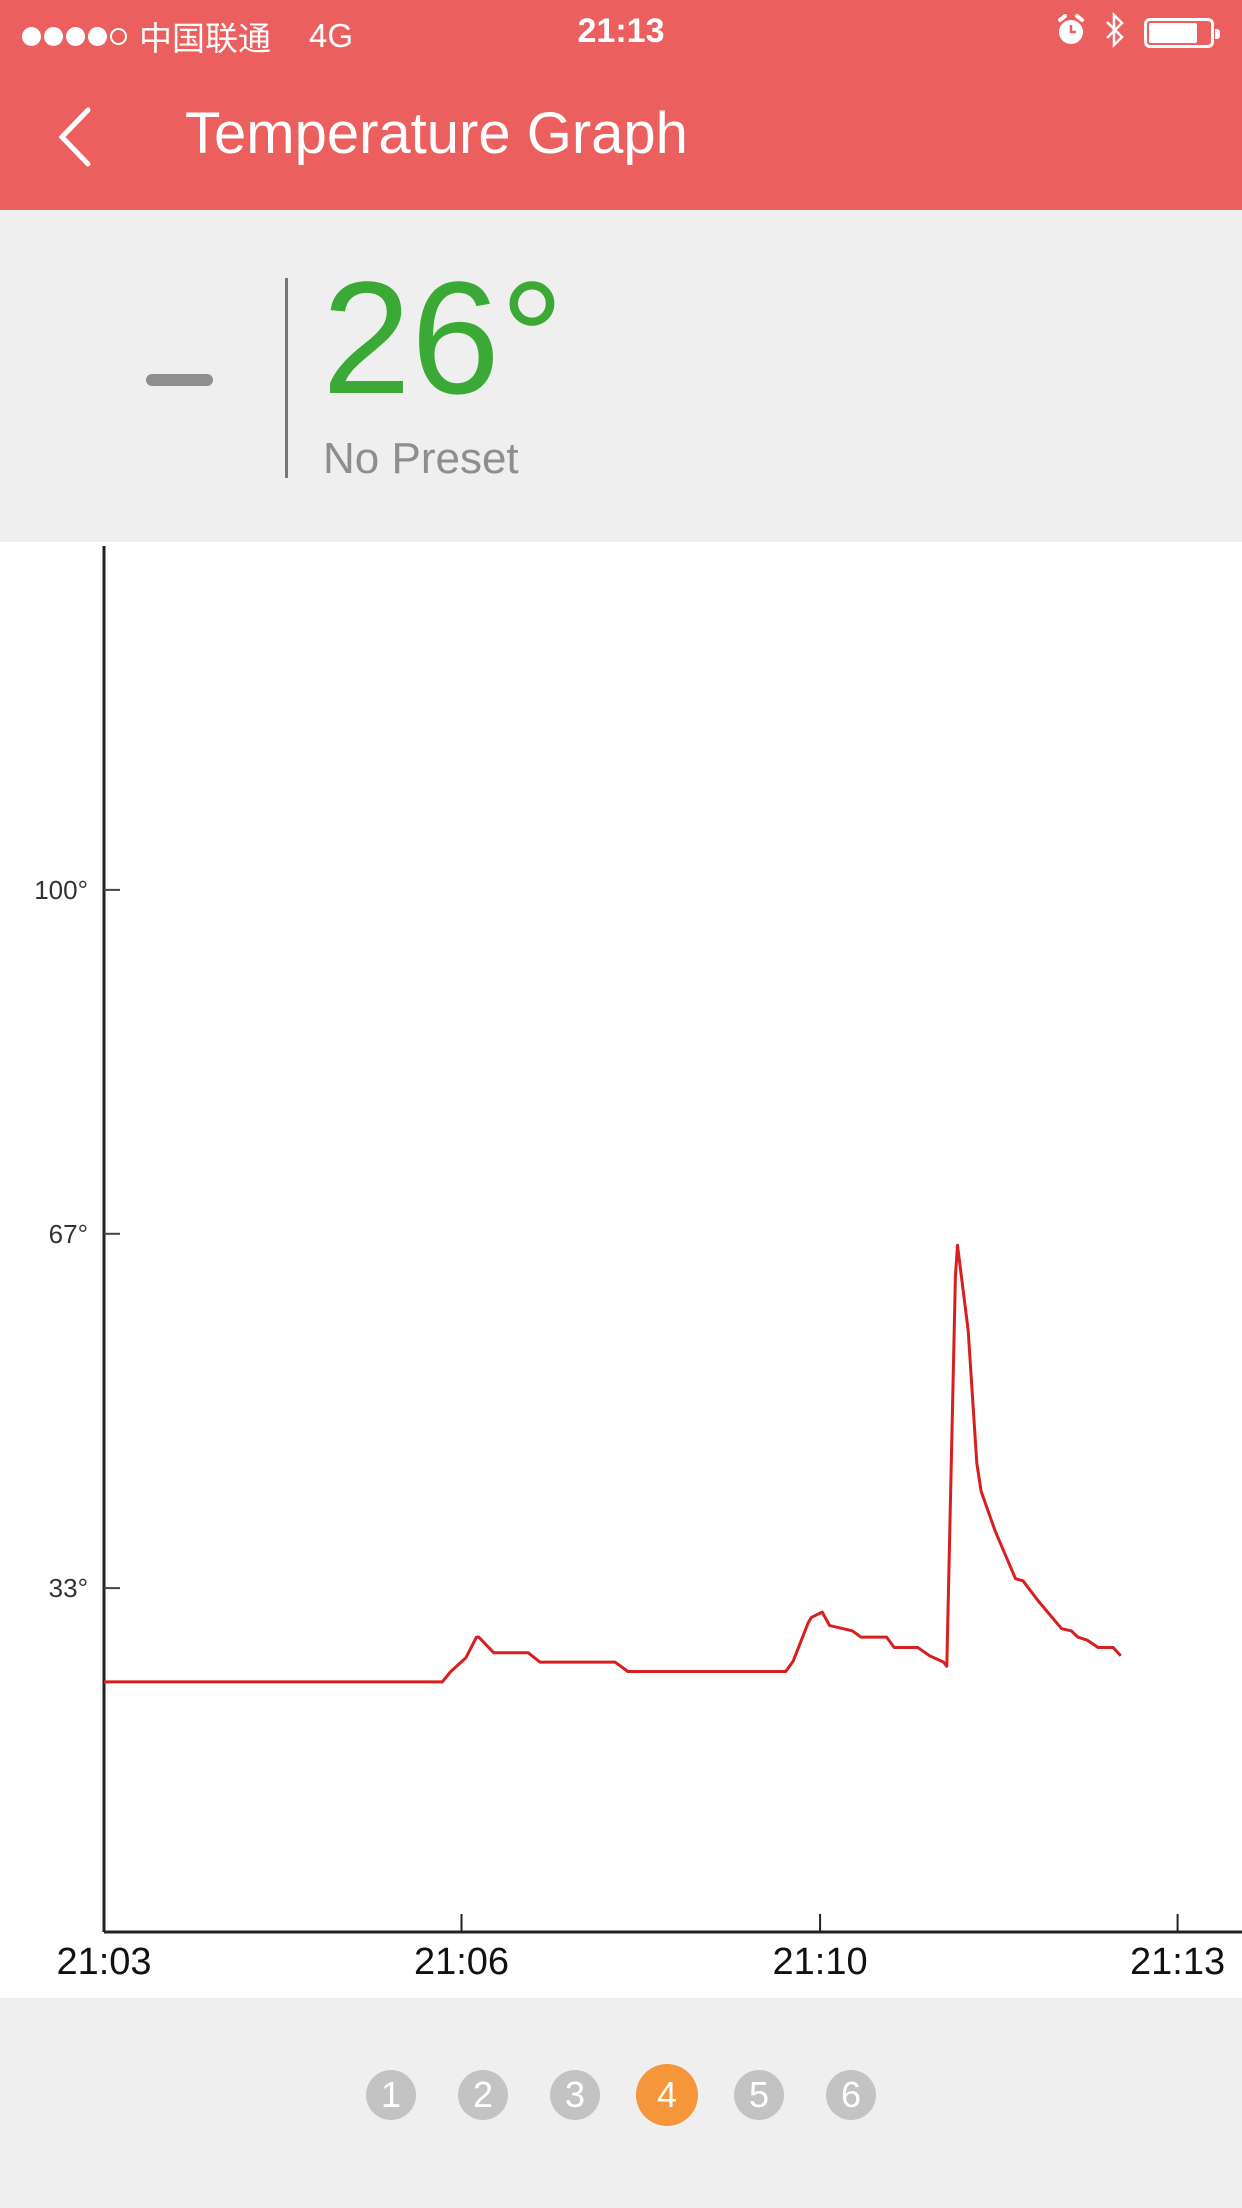  What do you see at coordinates (851, 2095) in the screenshot?
I see `page-dot-6: 6` at bounding box center [851, 2095].